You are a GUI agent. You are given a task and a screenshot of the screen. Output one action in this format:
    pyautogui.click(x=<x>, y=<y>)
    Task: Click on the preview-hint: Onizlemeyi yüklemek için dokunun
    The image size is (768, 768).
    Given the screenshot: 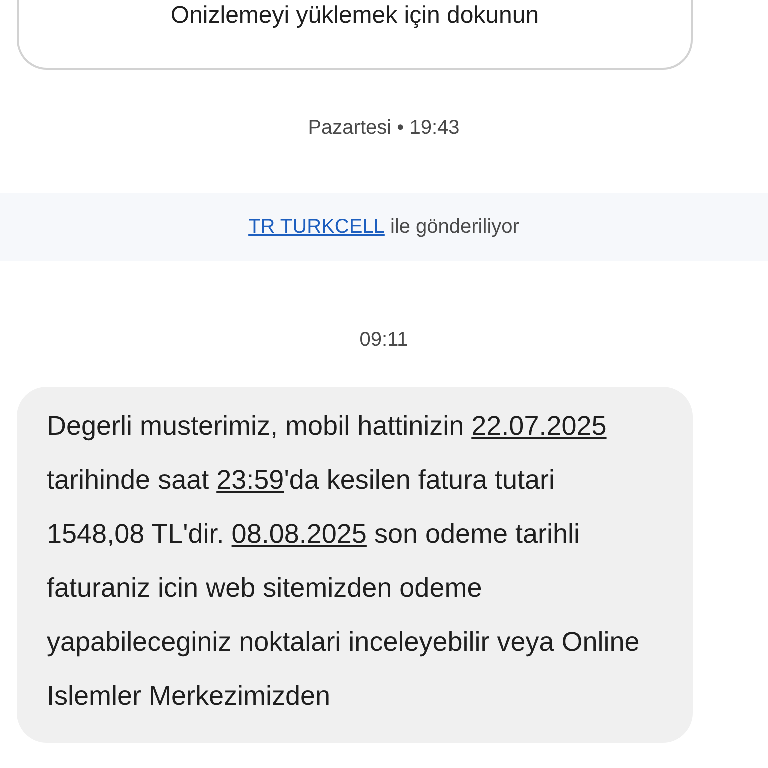 What is the action you would take?
    pyautogui.click(x=355, y=16)
    